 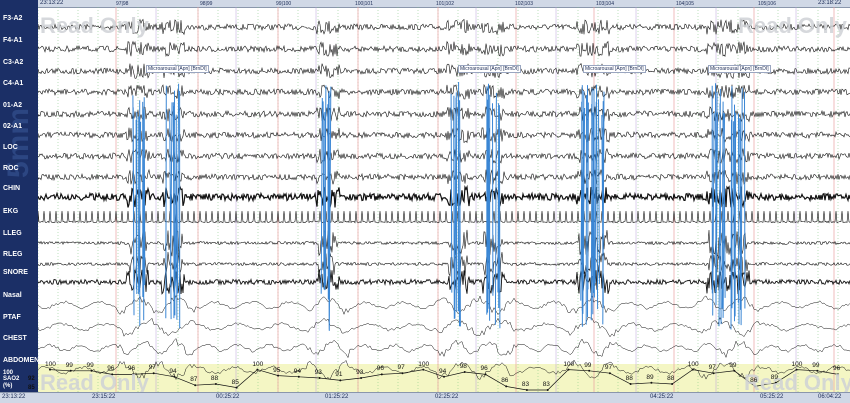 What do you see at coordinates (339, 375) in the screenshot?
I see `spo2-value-label: 91` at bounding box center [339, 375].